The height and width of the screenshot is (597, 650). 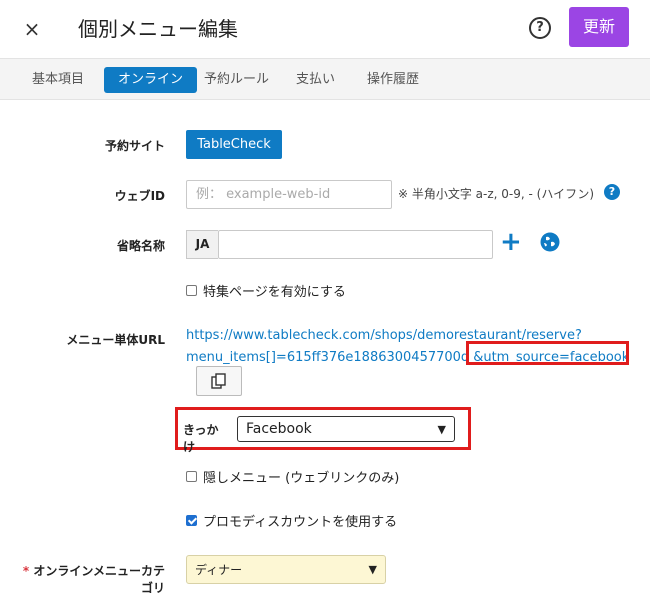 I want to click on category-label: * オンラインメニューカテゴリ, so click(x=92, y=579).